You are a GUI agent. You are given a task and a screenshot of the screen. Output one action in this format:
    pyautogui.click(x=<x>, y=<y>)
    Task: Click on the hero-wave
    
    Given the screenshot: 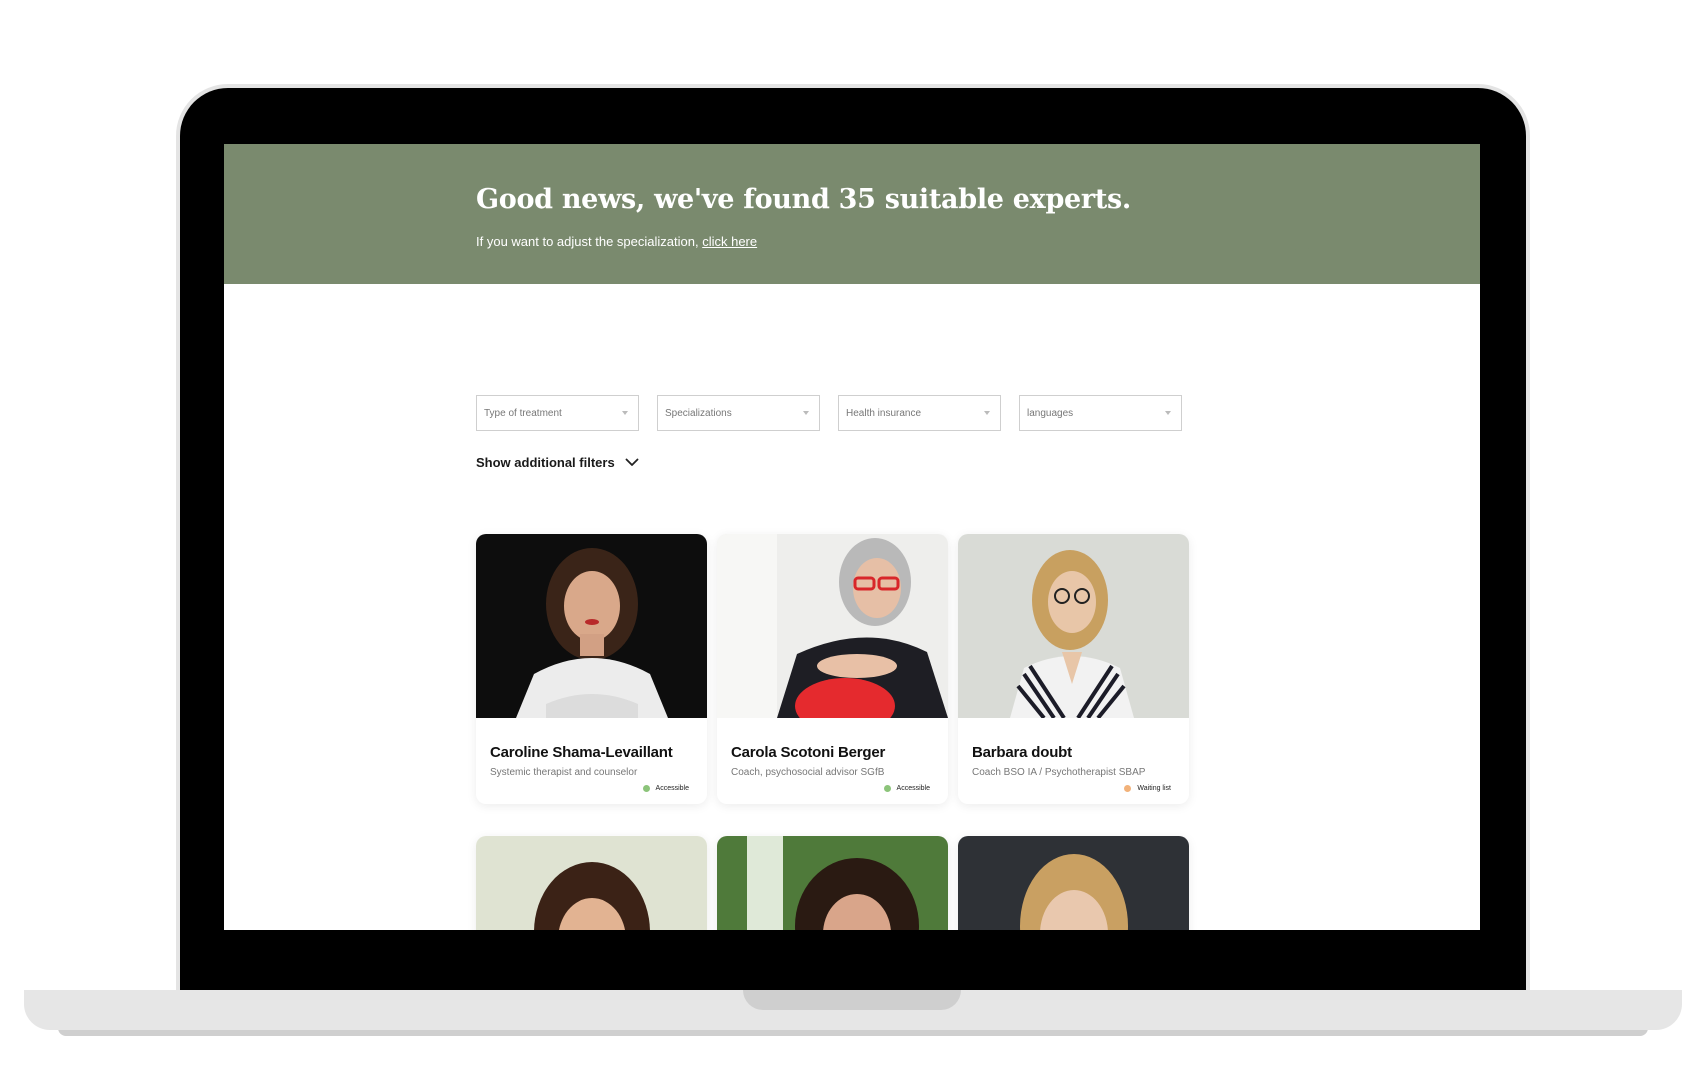 What is the action you would take?
    pyautogui.click(x=852, y=251)
    